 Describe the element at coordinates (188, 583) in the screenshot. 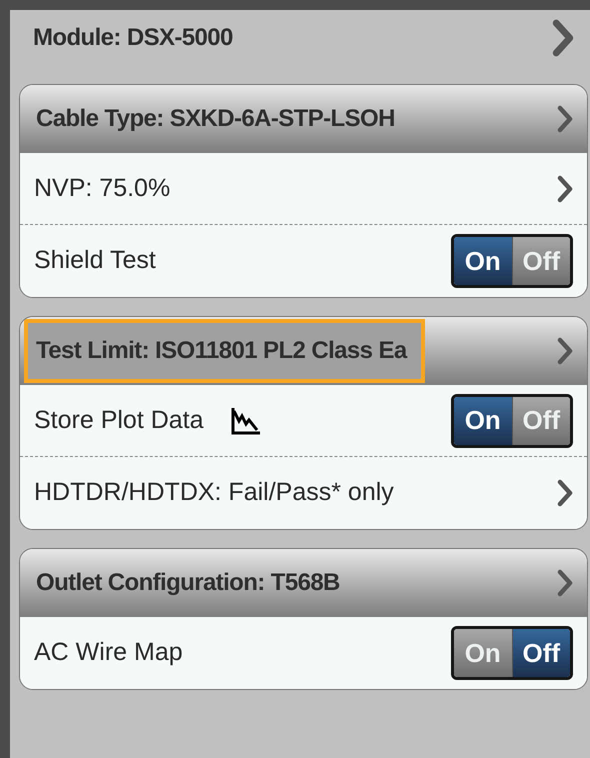

I see `header-label: Outlet Configuration: T568B` at that location.